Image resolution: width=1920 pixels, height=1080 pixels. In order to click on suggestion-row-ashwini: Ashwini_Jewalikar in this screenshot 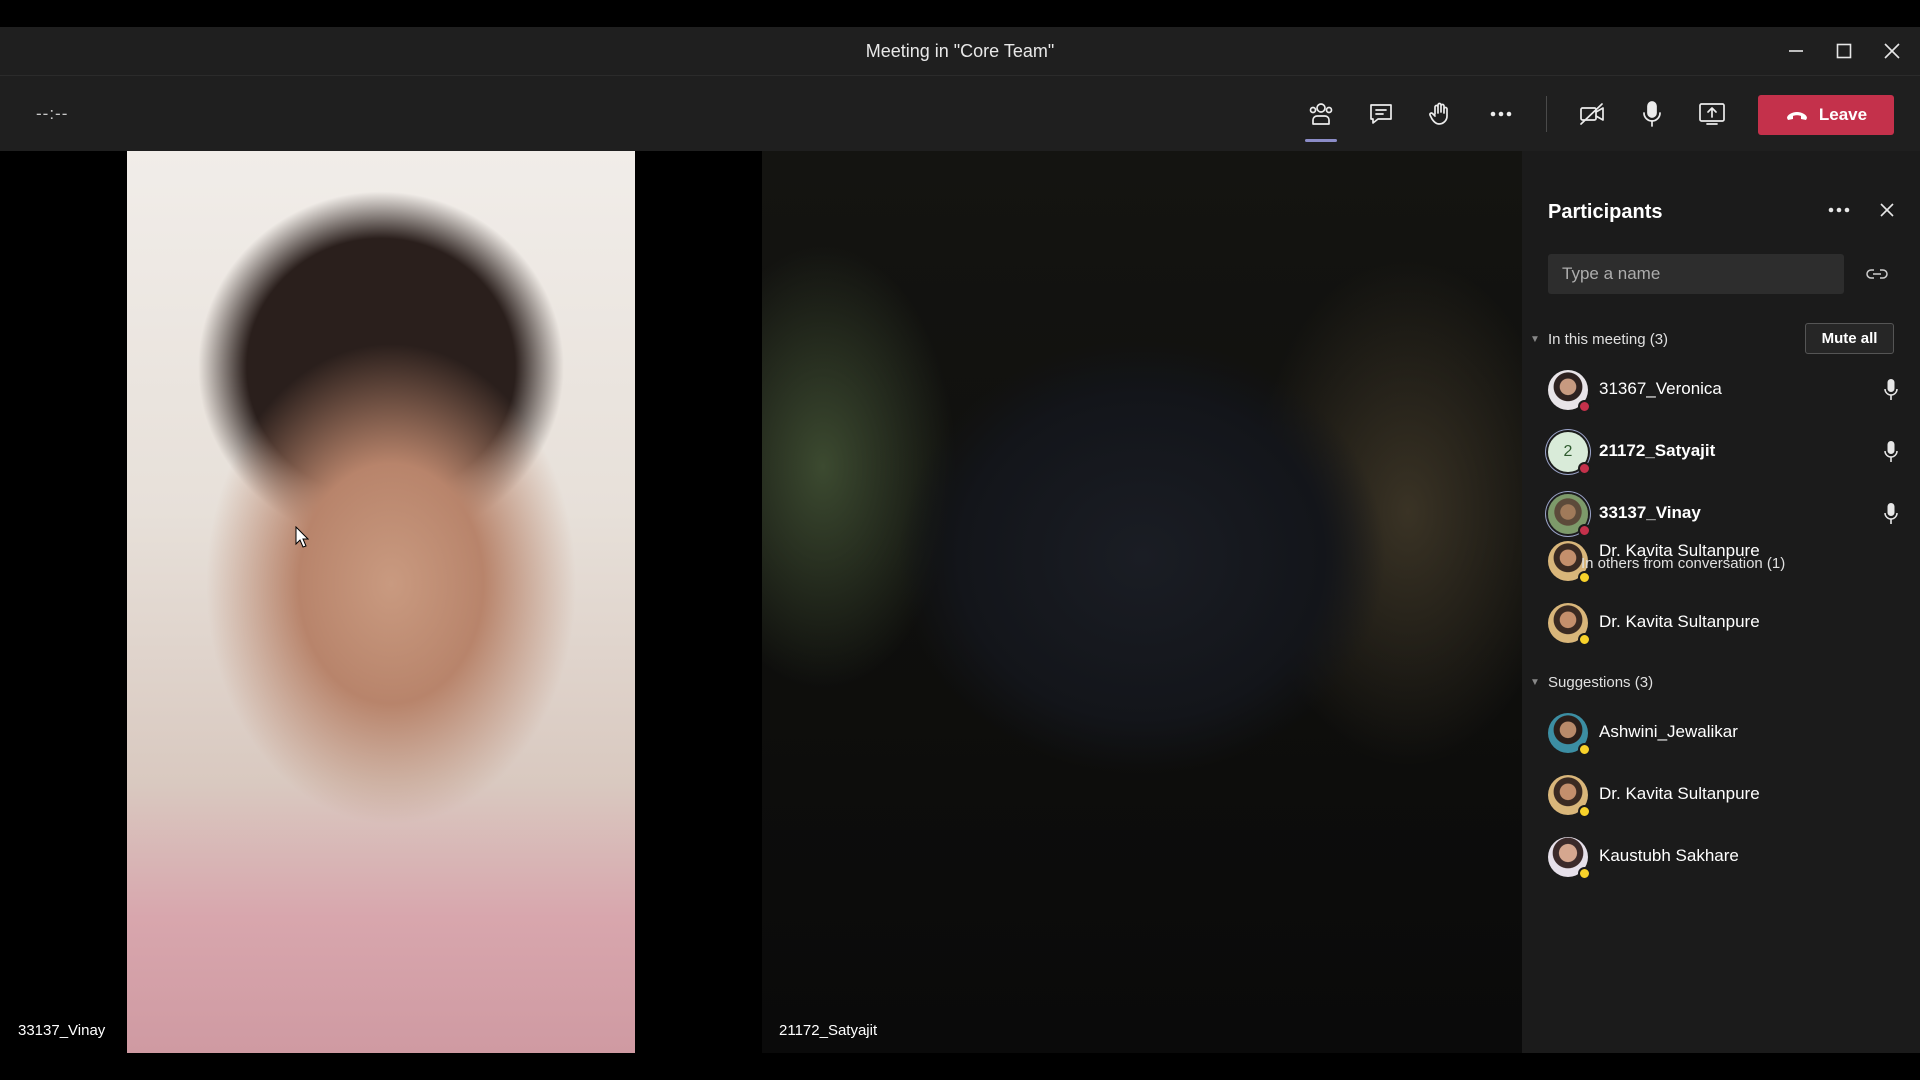, I will do `click(1721, 733)`.